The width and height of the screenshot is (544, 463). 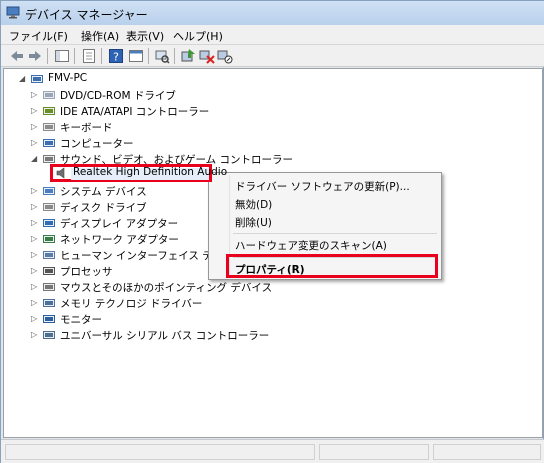 I want to click on menu-view: 表示(V), so click(x=145, y=36).